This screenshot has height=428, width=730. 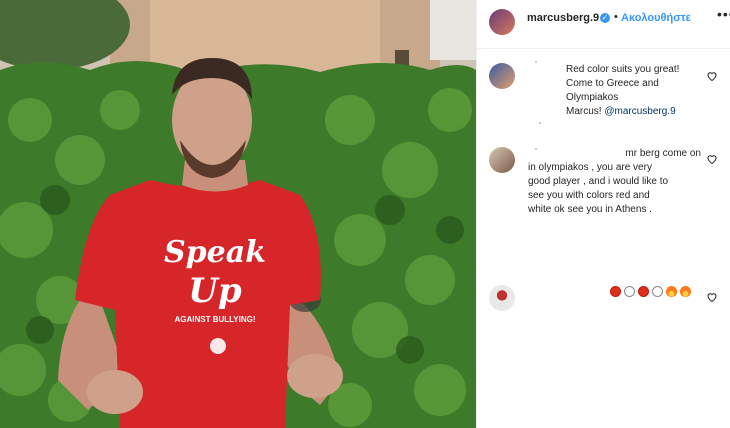 I want to click on comment-line: mr berg come on, so click(x=663, y=153).